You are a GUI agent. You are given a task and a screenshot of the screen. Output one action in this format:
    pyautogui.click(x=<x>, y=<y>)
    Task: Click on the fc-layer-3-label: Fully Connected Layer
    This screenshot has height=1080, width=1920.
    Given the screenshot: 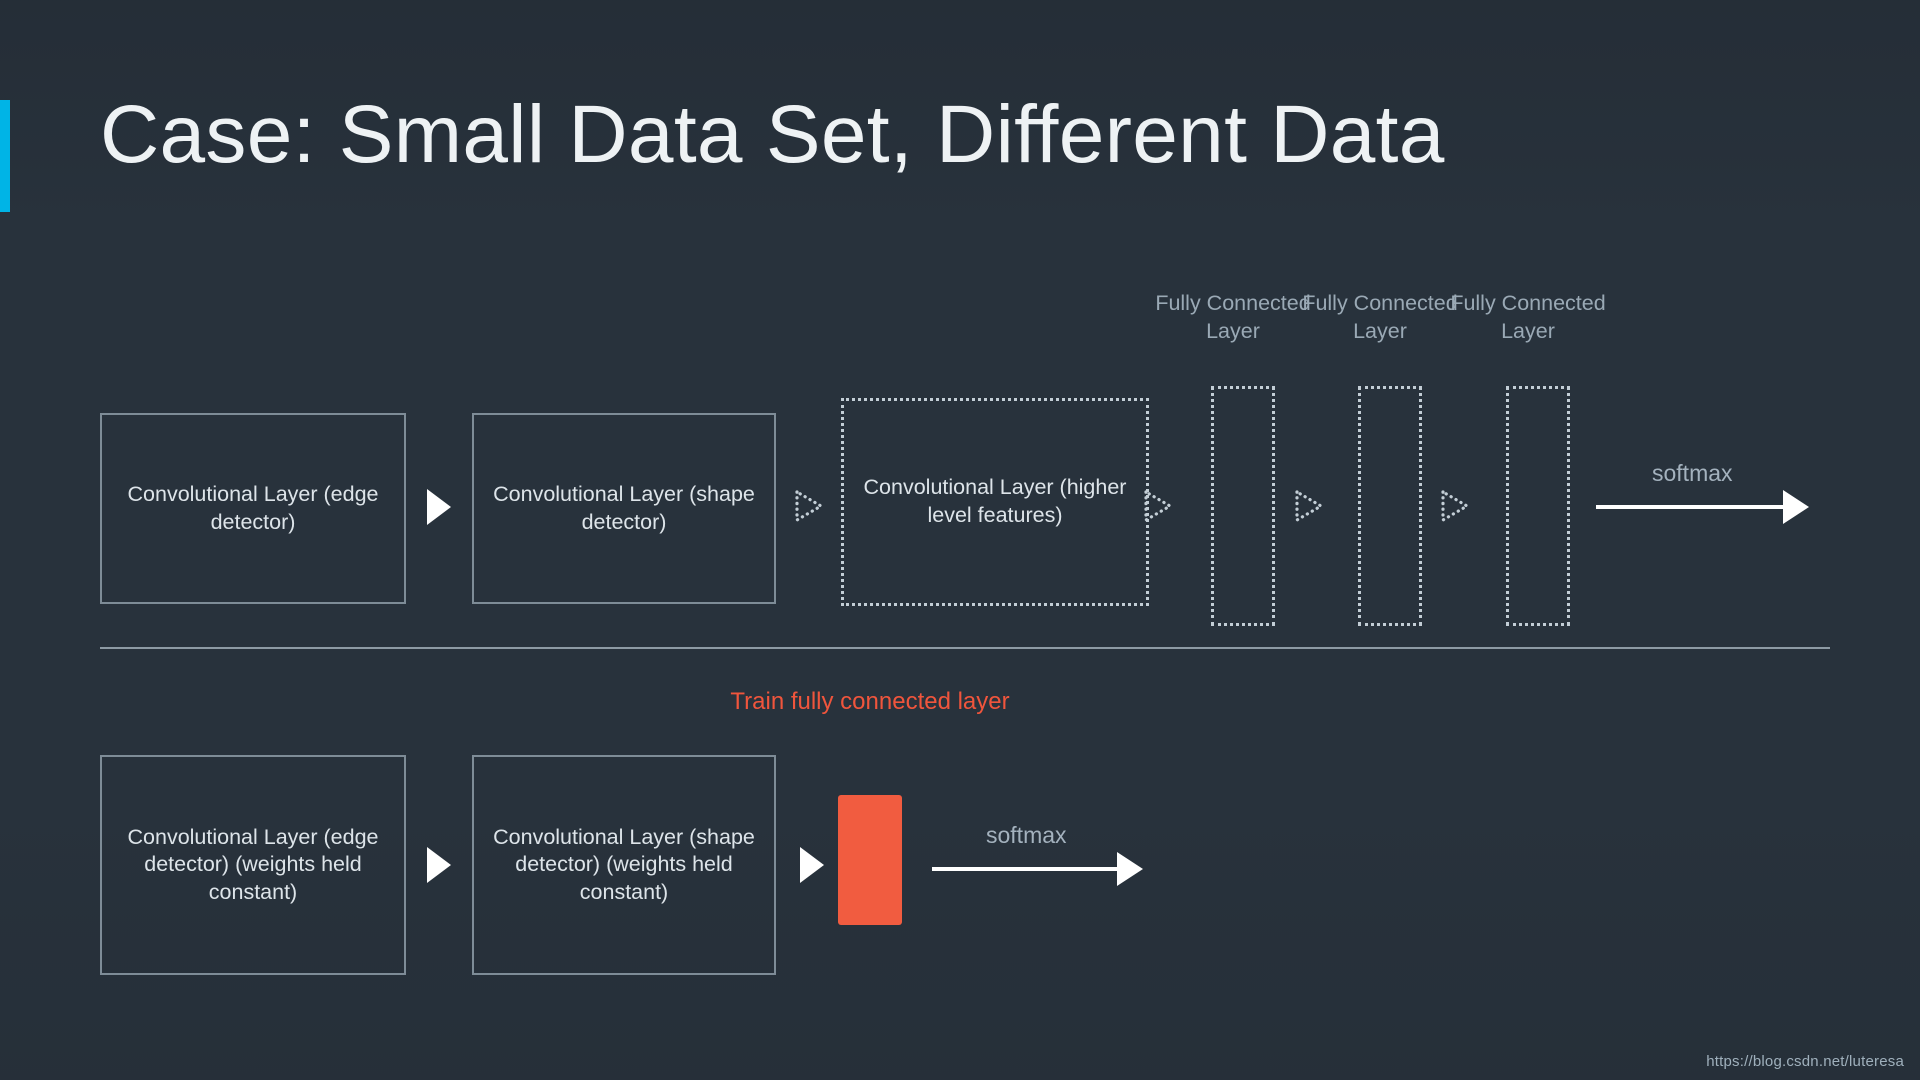 What is the action you would take?
    pyautogui.click(x=1528, y=317)
    